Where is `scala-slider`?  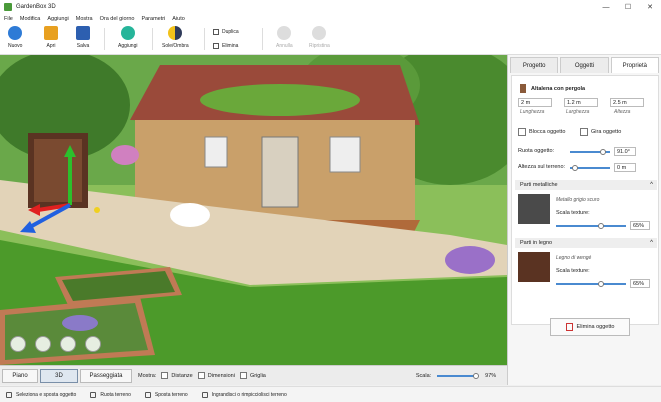
scala-slider is located at coordinates (458, 376).